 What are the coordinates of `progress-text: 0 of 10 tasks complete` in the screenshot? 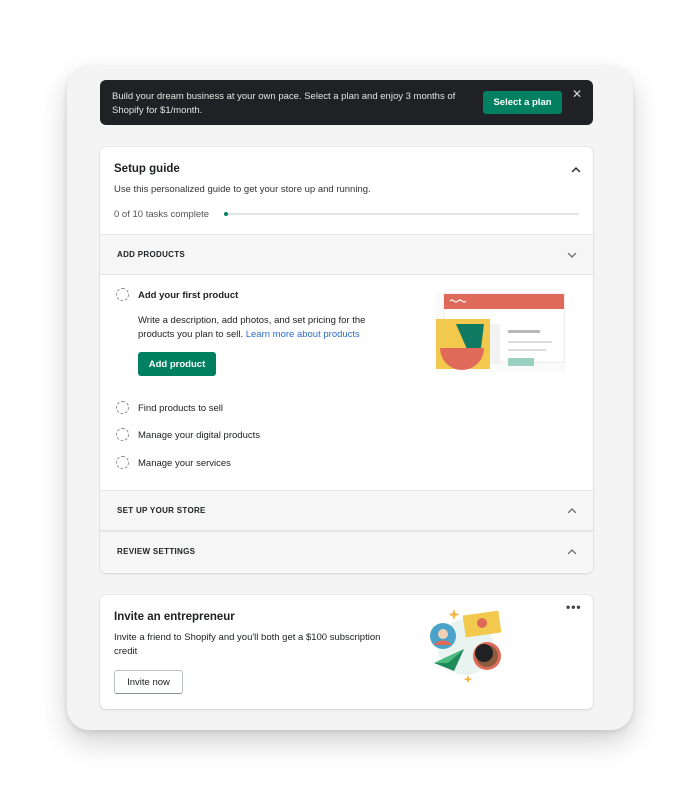 It's located at (162, 214).